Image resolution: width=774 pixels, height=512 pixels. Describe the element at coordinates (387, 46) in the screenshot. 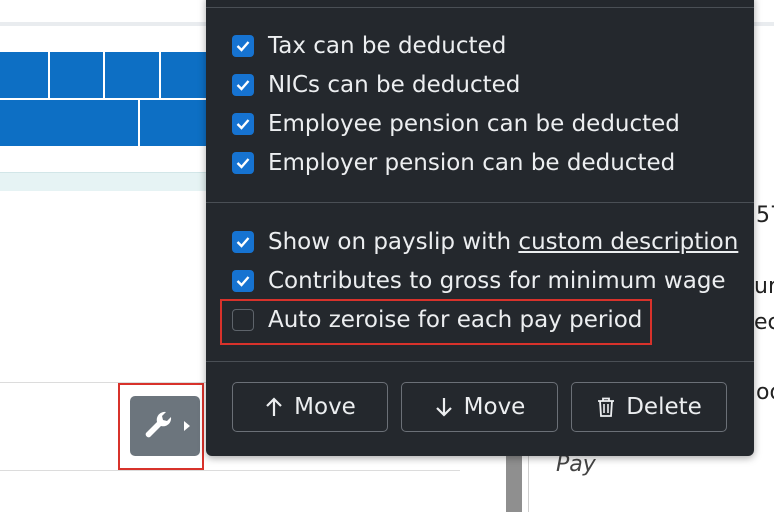

I see `option-label: Tax can be deducted` at that location.